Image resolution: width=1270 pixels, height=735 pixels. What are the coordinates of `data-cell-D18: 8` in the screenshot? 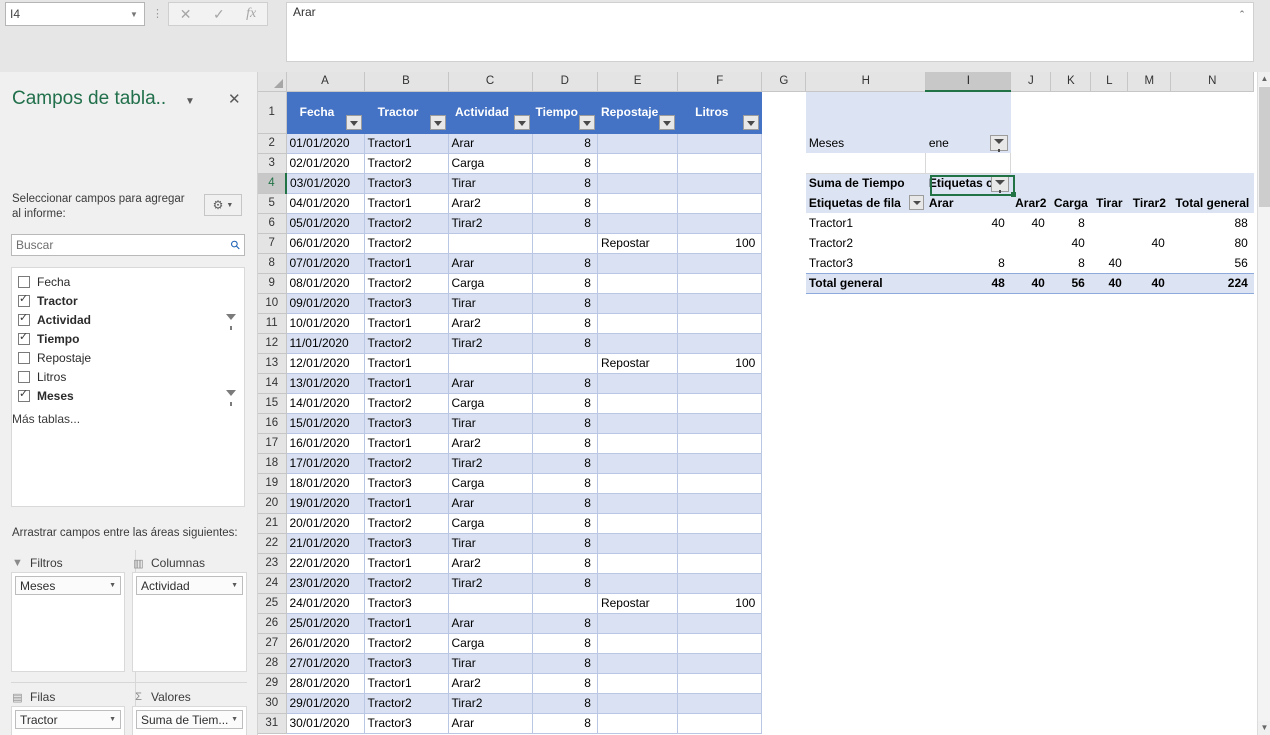 It's located at (565, 463).